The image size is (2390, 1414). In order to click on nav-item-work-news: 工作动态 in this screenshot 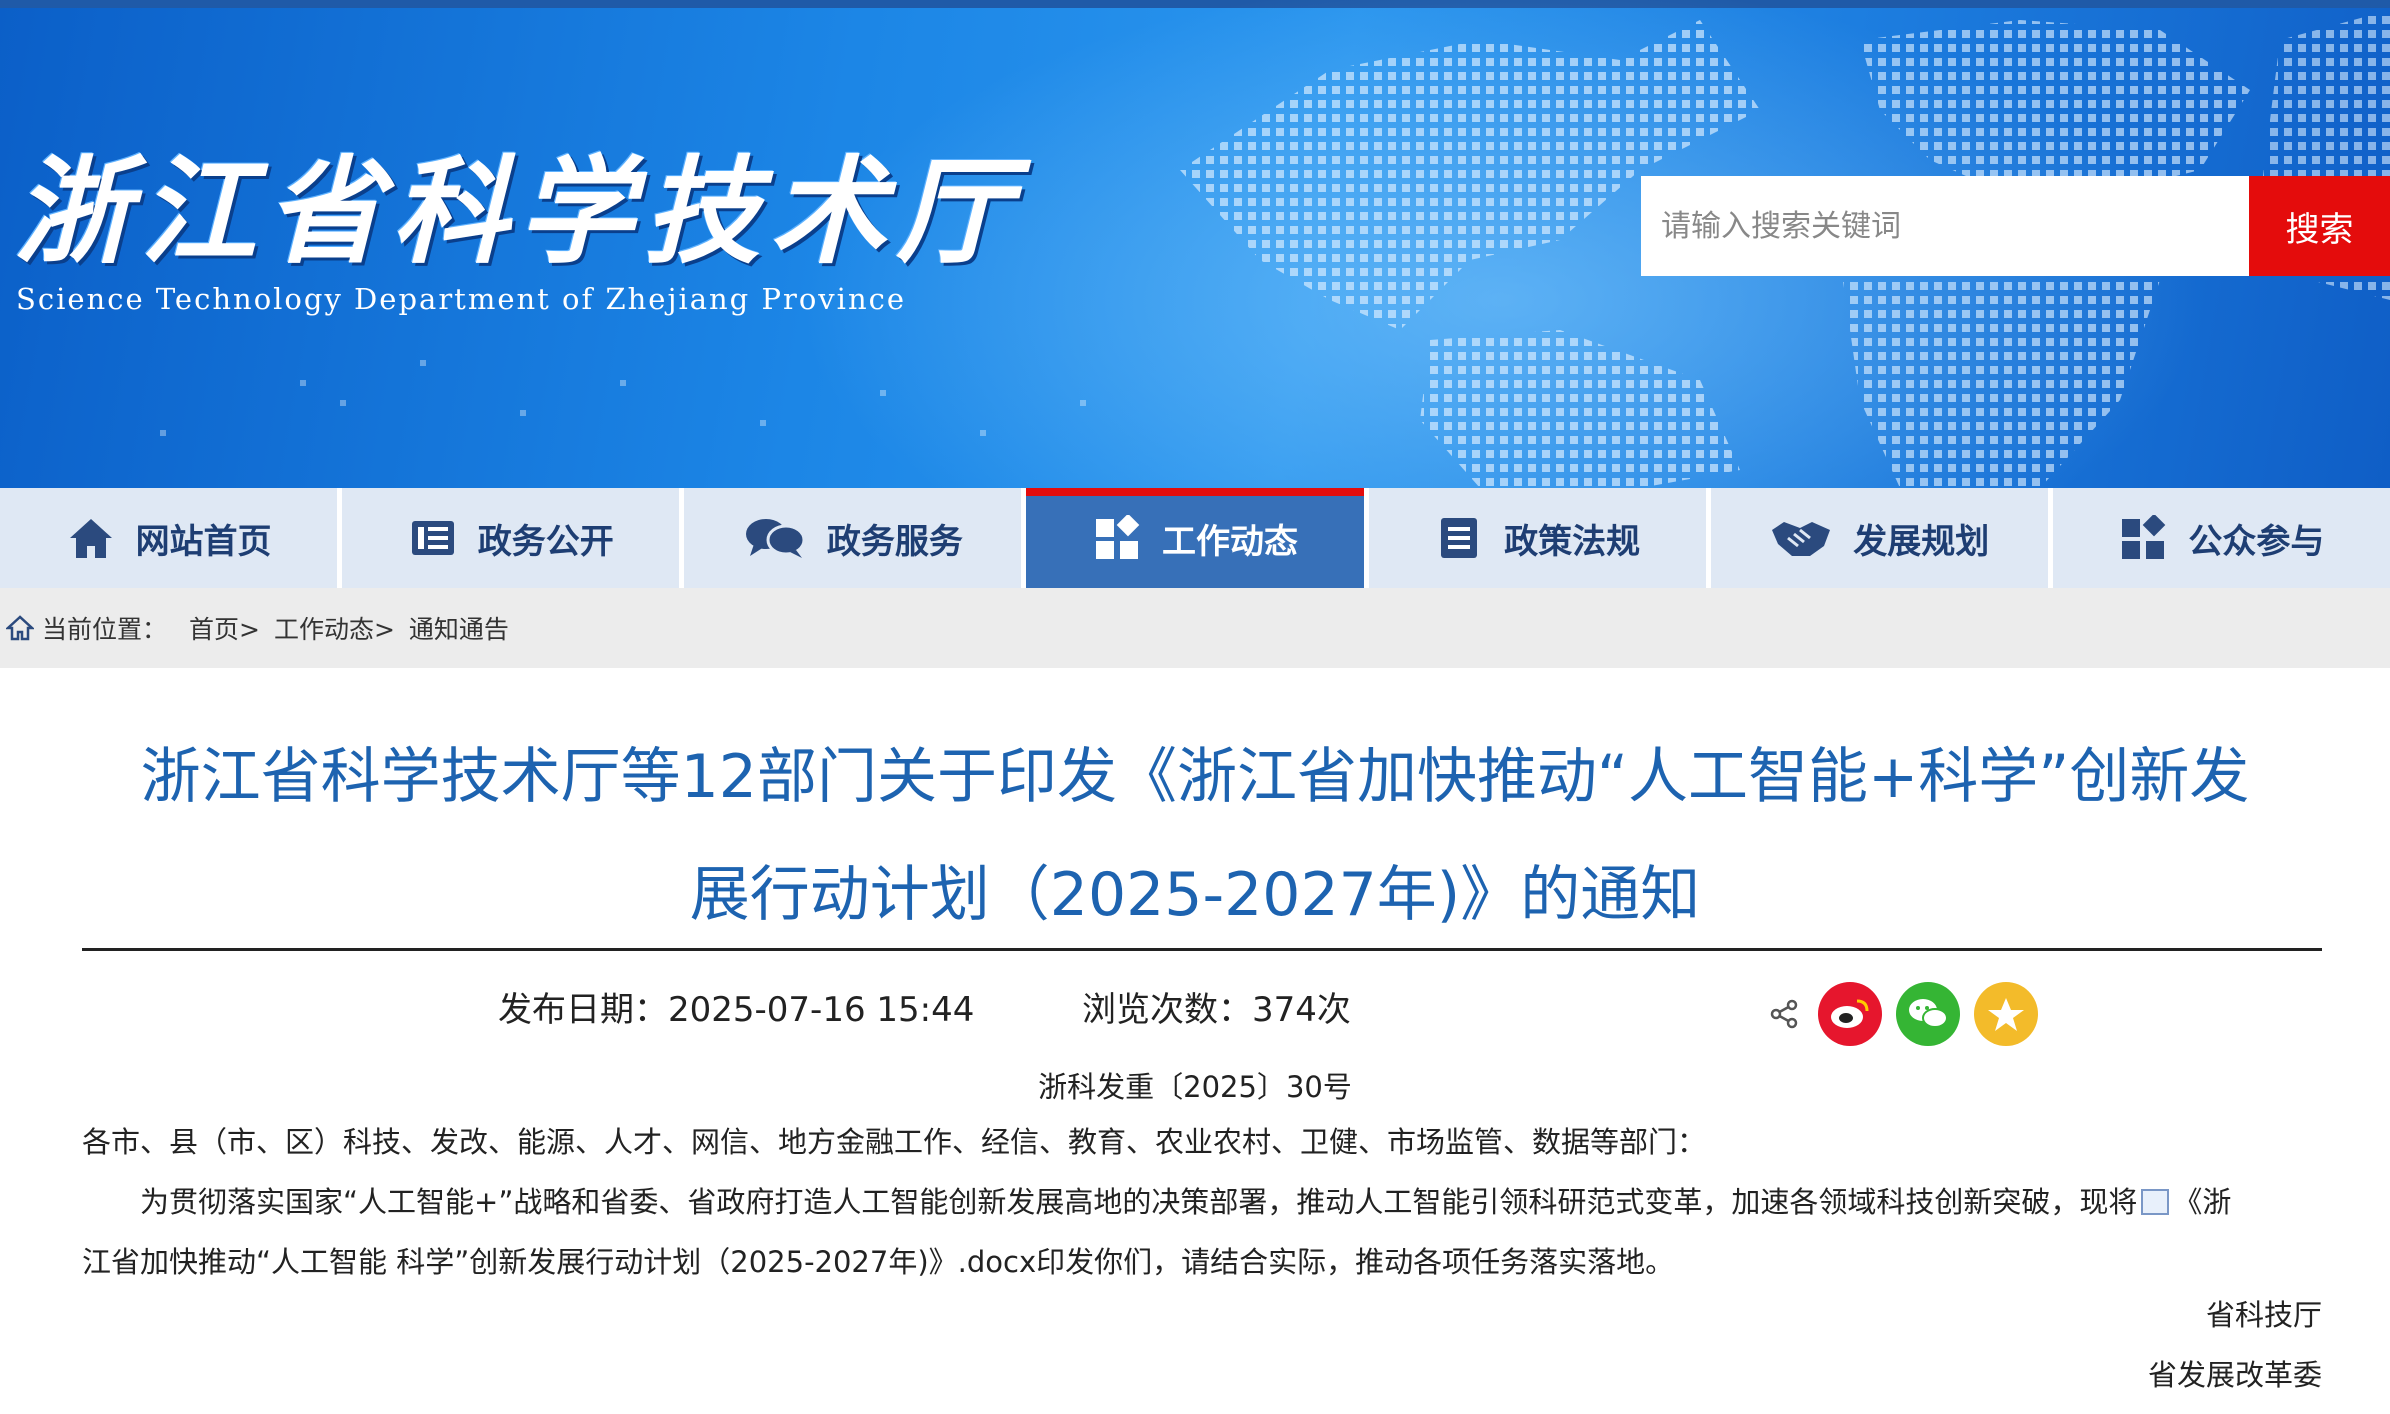, I will do `click(1197, 538)`.